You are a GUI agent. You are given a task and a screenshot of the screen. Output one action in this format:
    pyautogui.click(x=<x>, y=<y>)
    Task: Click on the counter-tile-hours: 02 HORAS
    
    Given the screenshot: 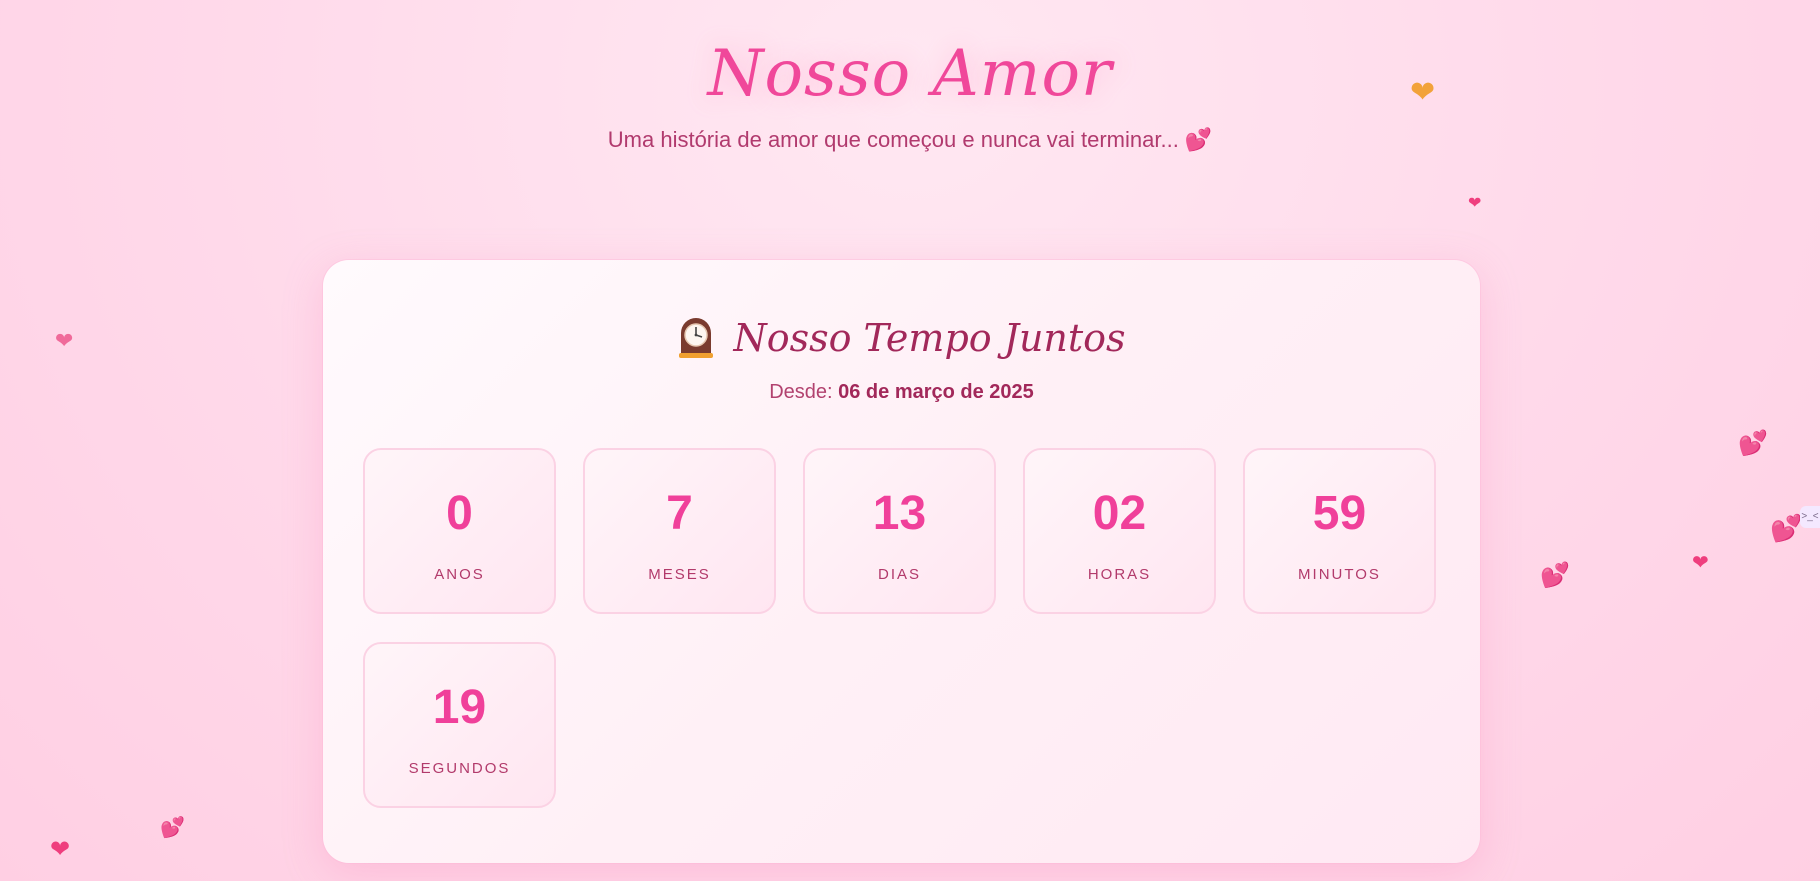 What is the action you would take?
    pyautogui.click(x=1119, y=531)
    